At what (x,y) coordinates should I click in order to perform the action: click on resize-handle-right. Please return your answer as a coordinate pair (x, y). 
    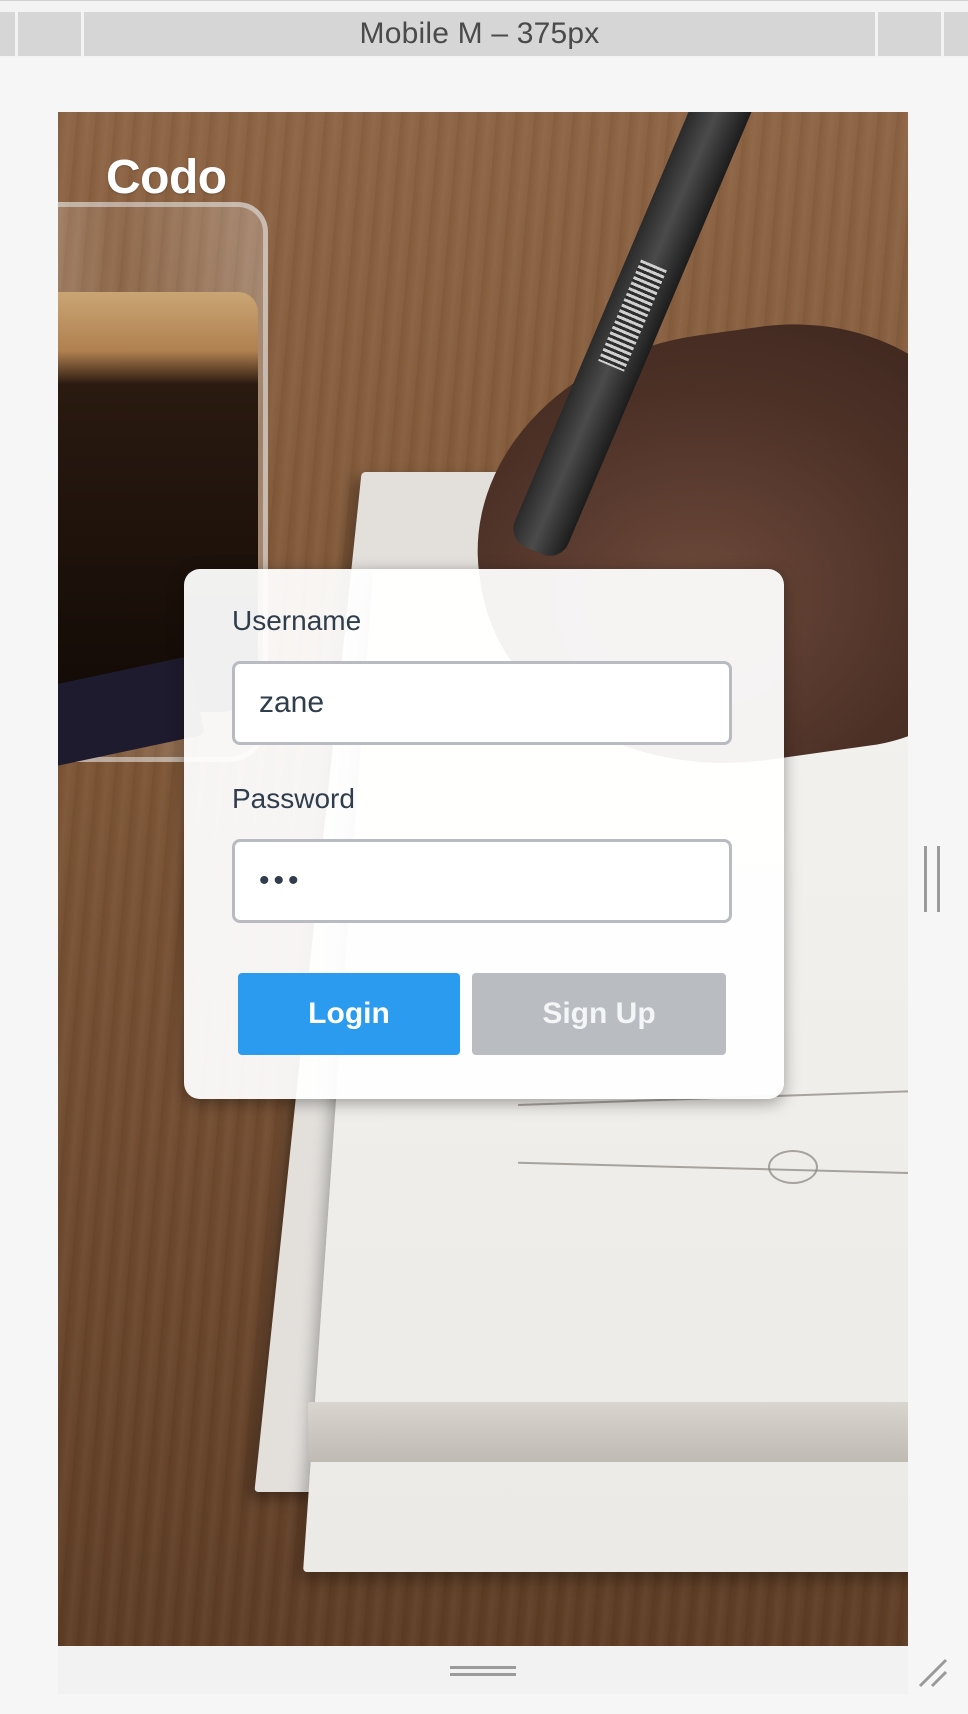
    Looking at the image, I should click on (932, 879).